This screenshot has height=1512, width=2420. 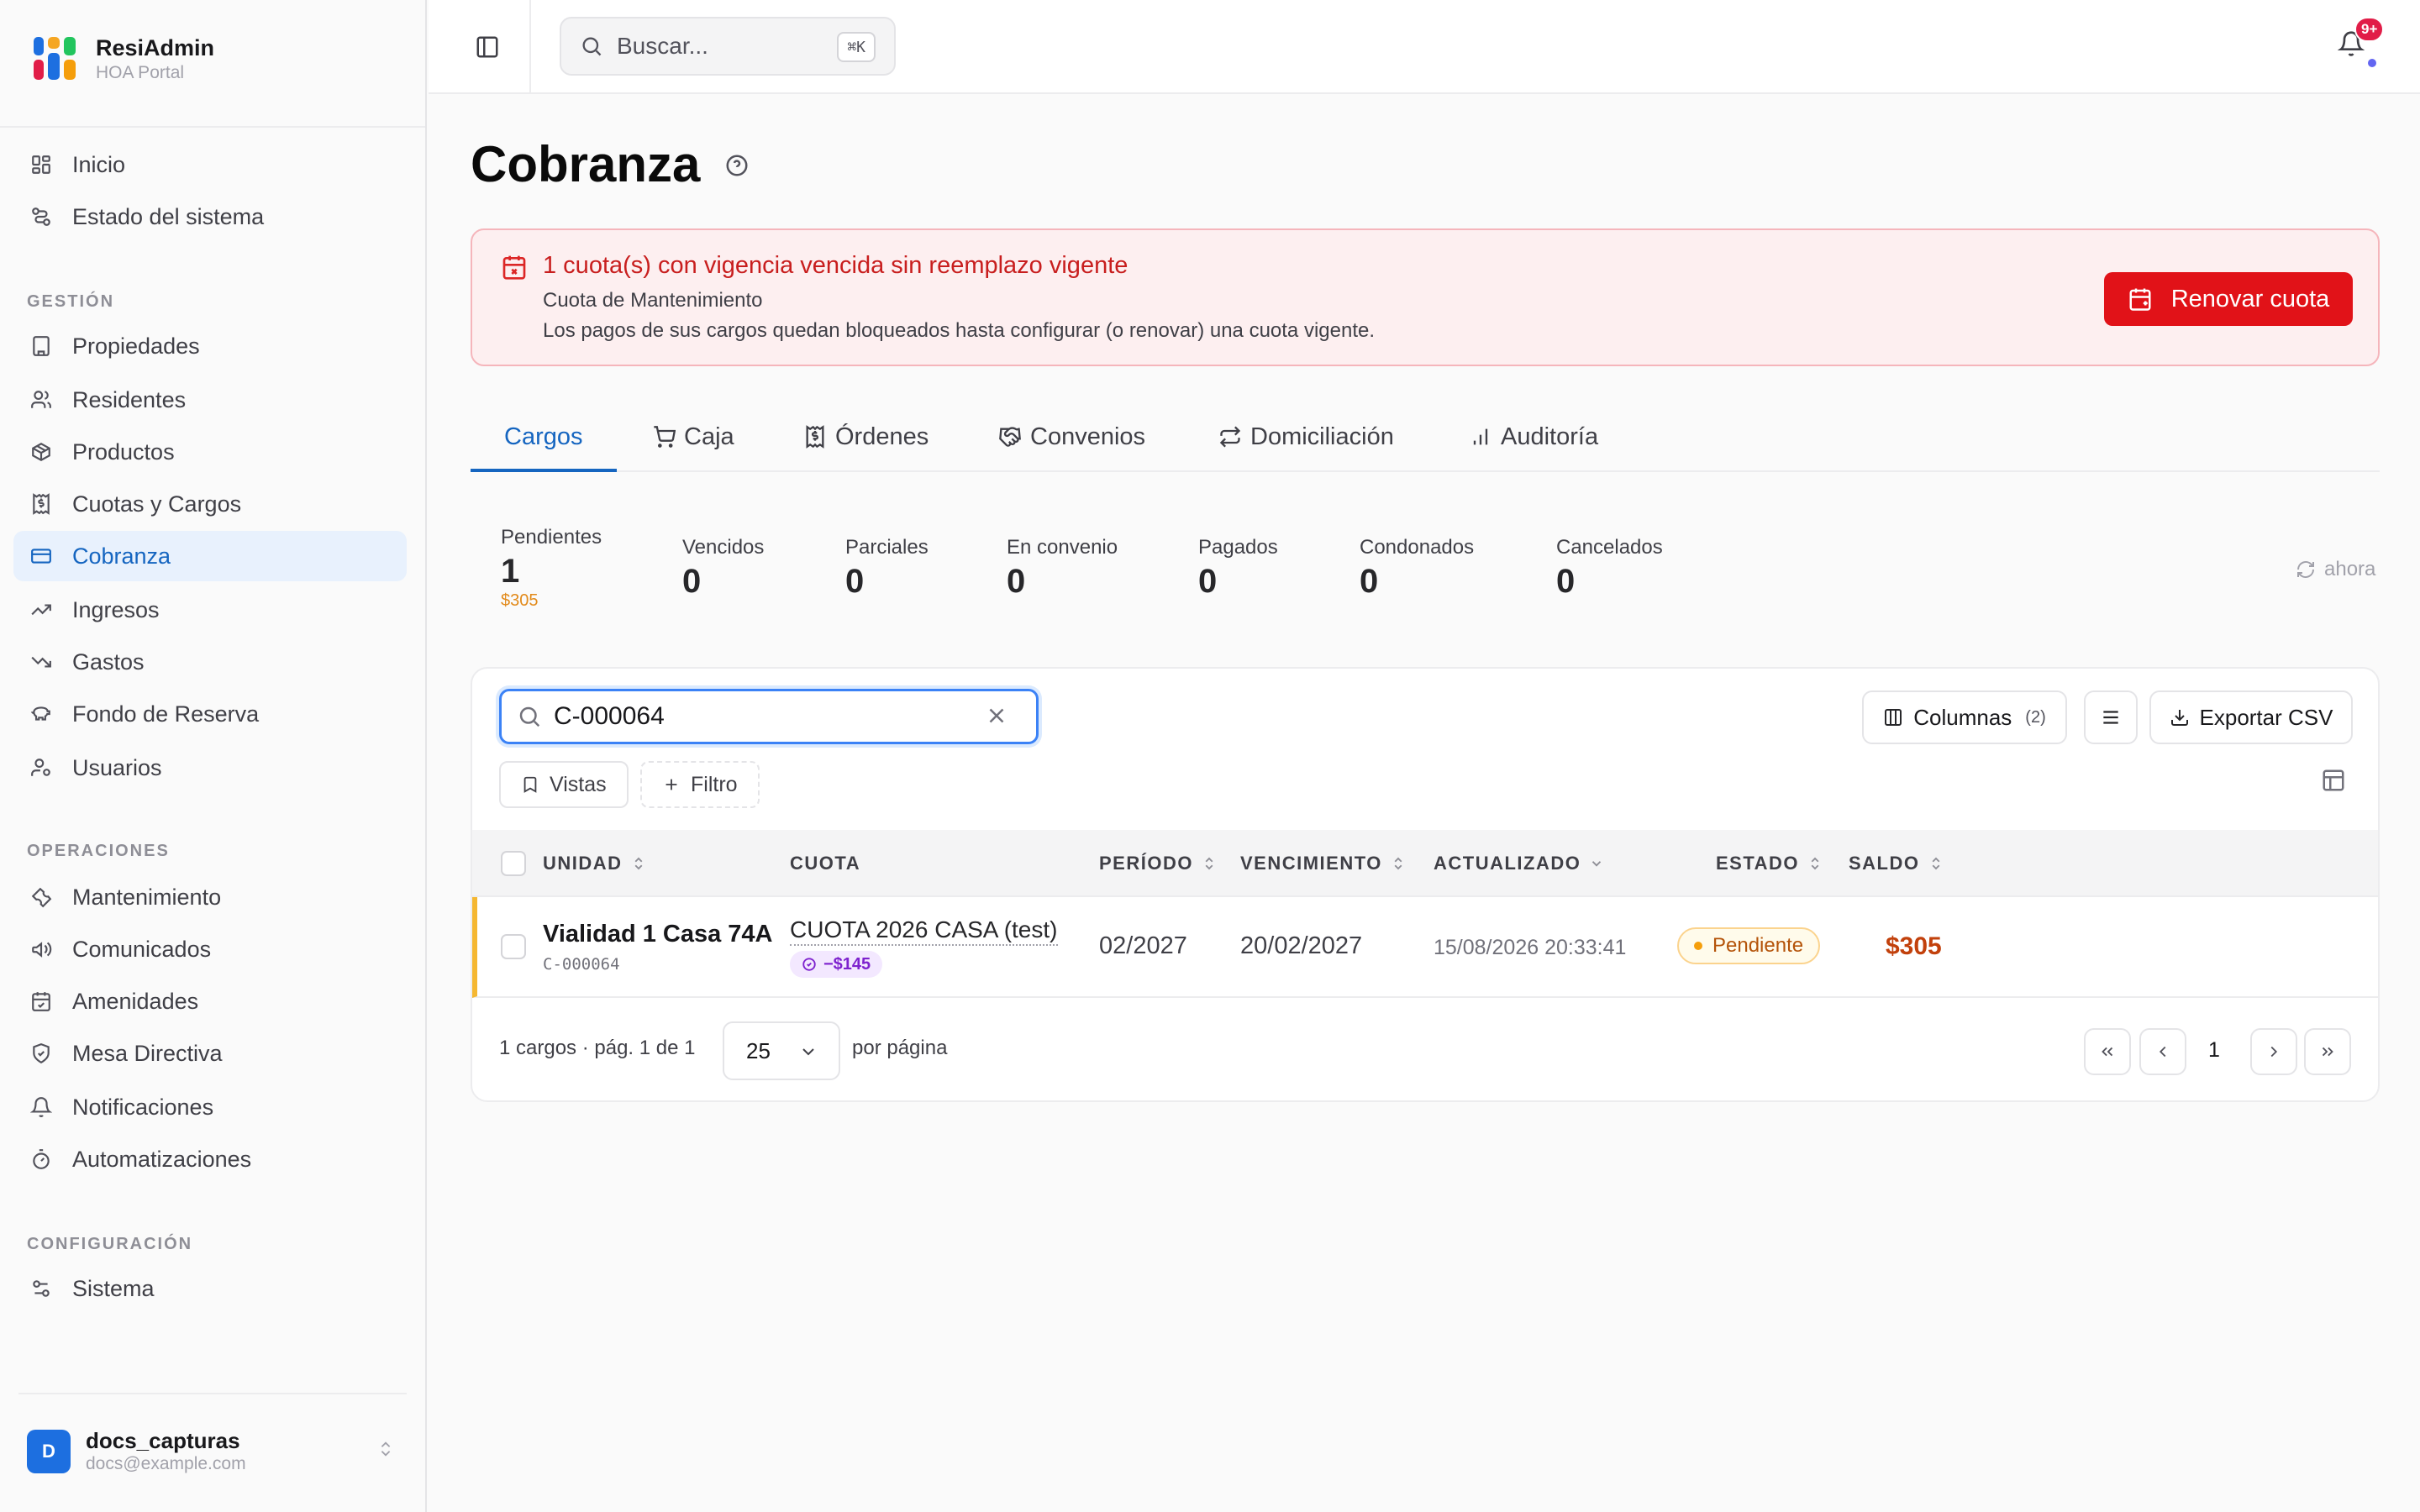 I want to click on sidebar-item-label: Comunicados, so click(x=142, y=949).